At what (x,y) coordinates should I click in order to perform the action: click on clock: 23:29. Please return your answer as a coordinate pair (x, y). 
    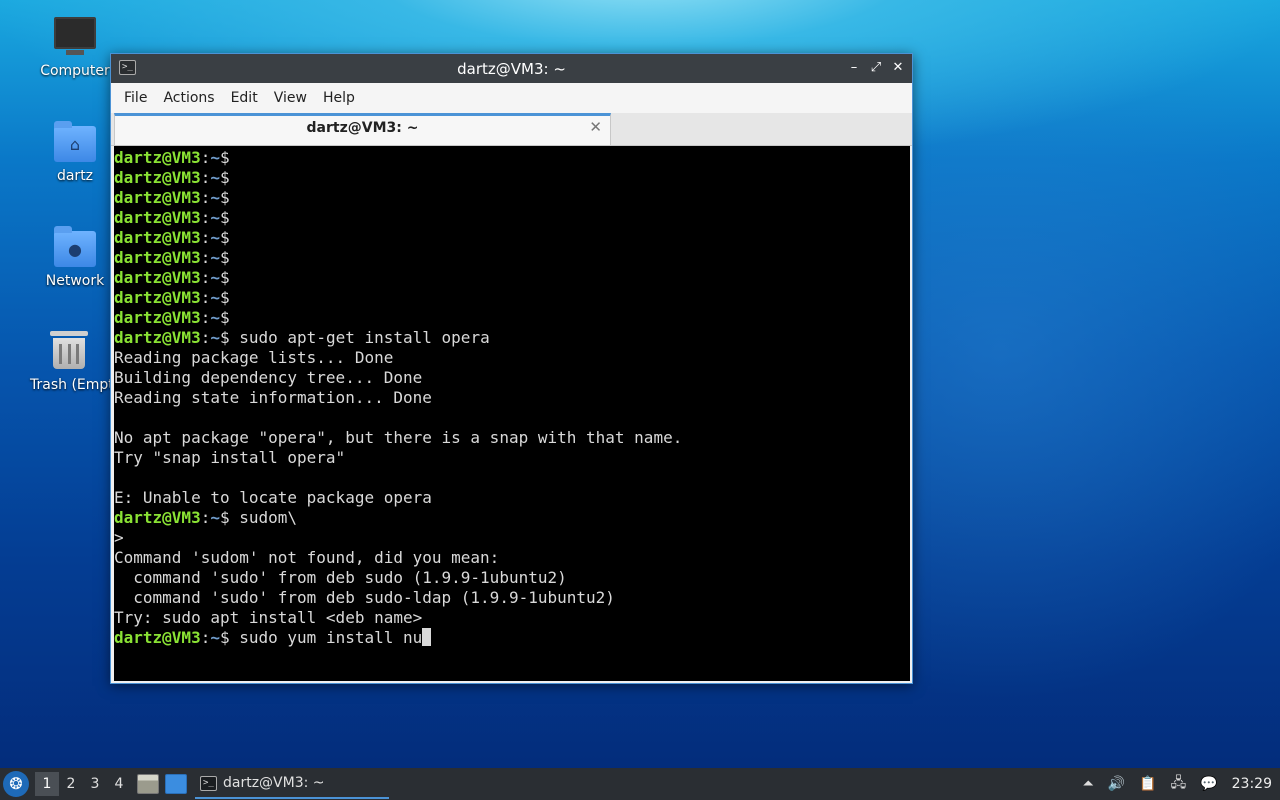
    Looking at the image, I should click on (1251, 784).